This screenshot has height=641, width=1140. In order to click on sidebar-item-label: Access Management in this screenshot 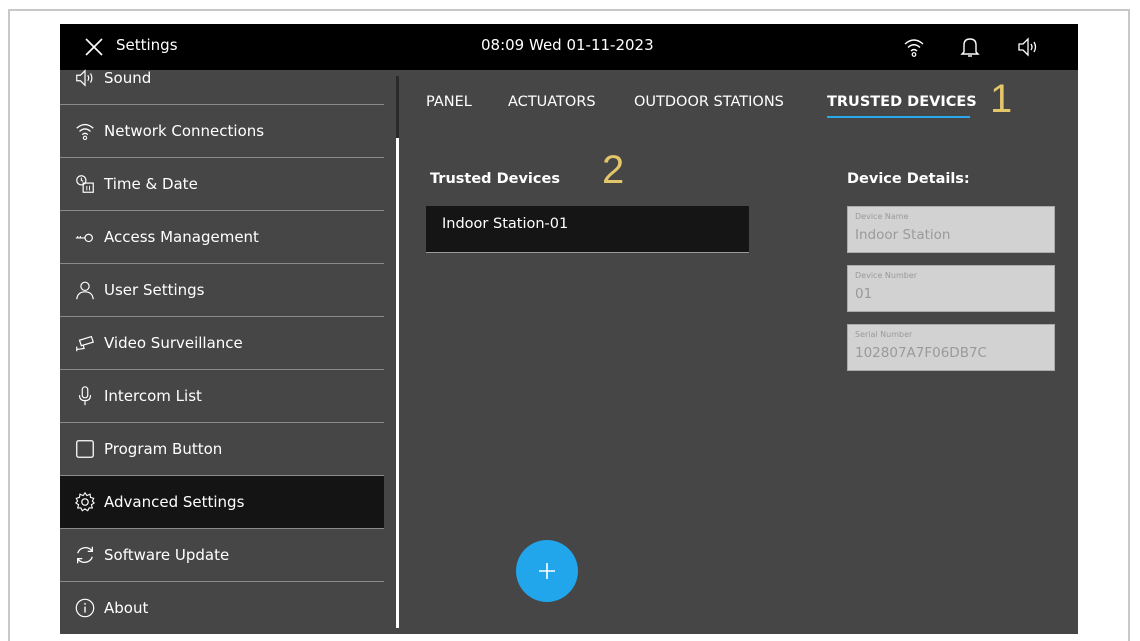, I will do `click(181, 237)`.